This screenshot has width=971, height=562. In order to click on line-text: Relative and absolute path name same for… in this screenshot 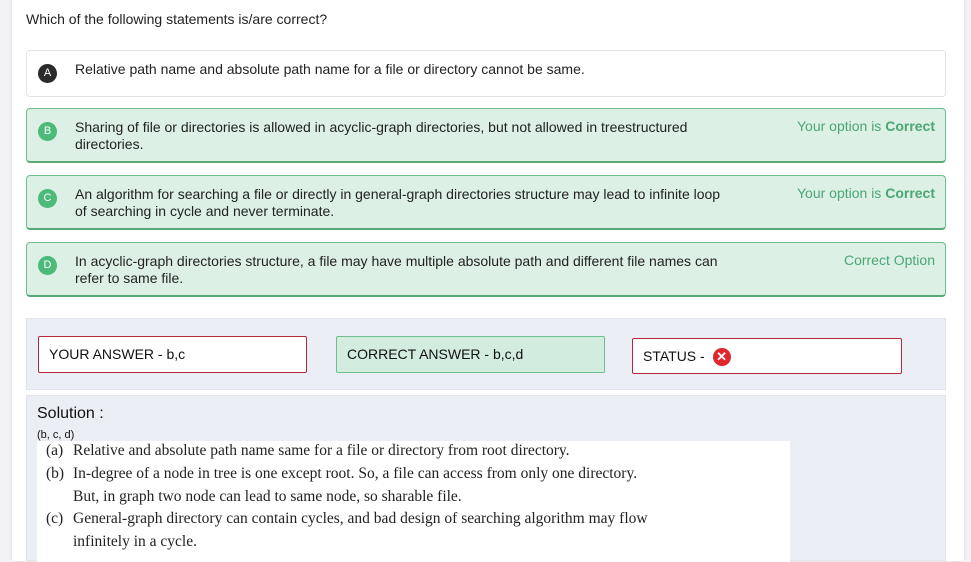, I will do `click(321, 450)`.